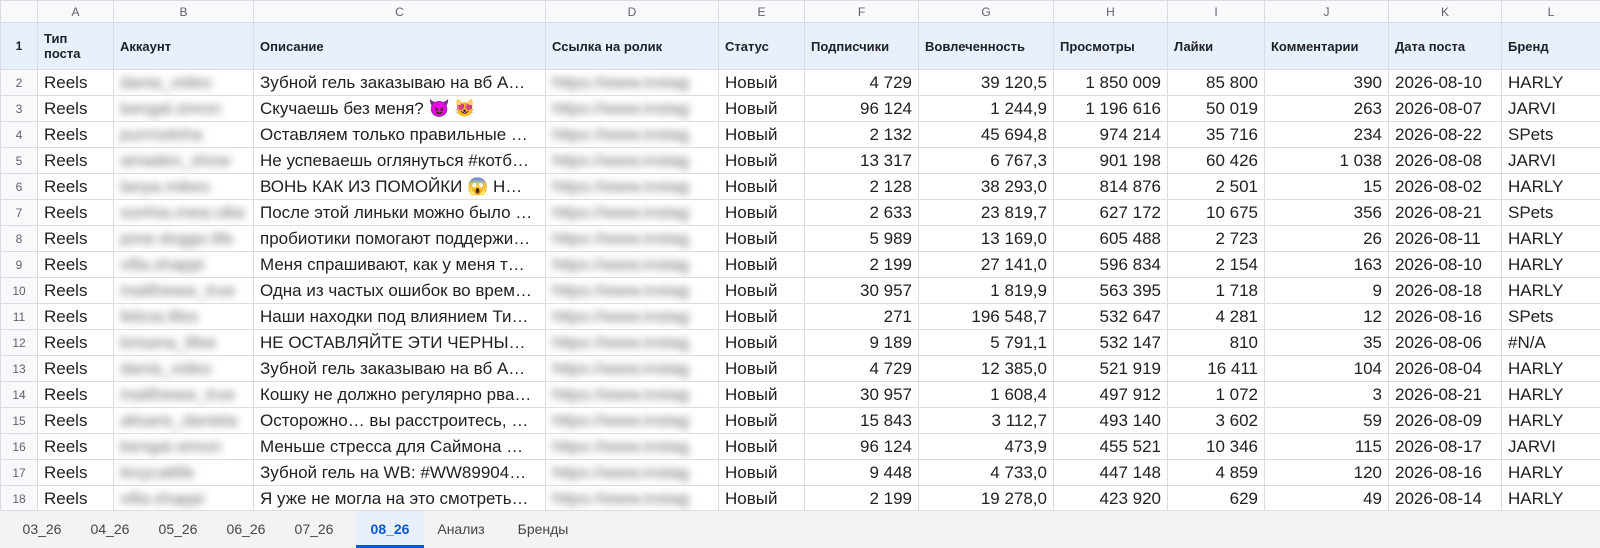 The width and height of the screenshot is (1600, 548). What do you see at coordinates (183, 420) in the screenshot?
I see `account-cell: alisaris_daniela` at bounding box center [183, 420].